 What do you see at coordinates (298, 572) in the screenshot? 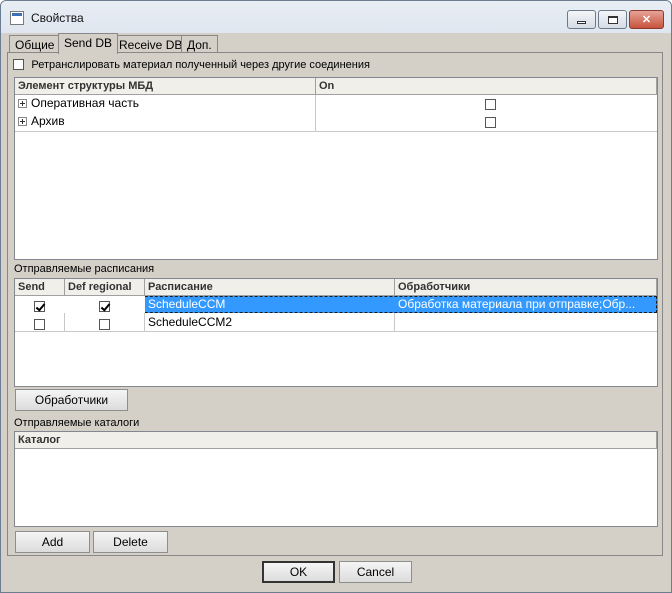
I see `ok-button: OK` at bounding box center [298, 572].